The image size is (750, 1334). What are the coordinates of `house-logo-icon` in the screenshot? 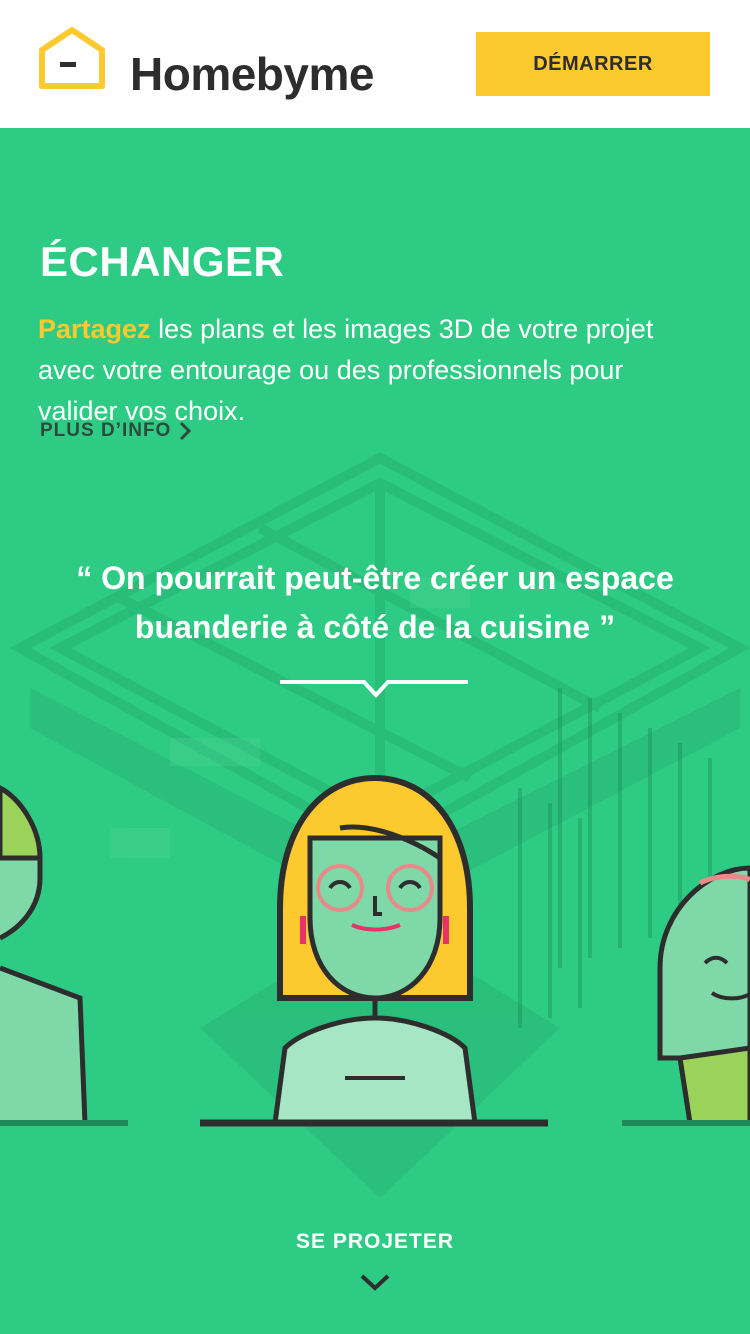 It's located at (72, 58).